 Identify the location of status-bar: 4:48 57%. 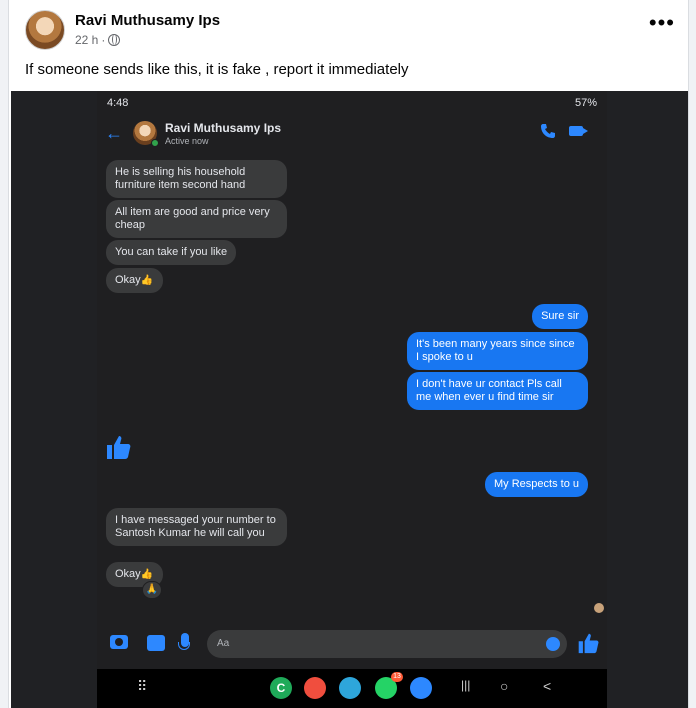
(352, 105).